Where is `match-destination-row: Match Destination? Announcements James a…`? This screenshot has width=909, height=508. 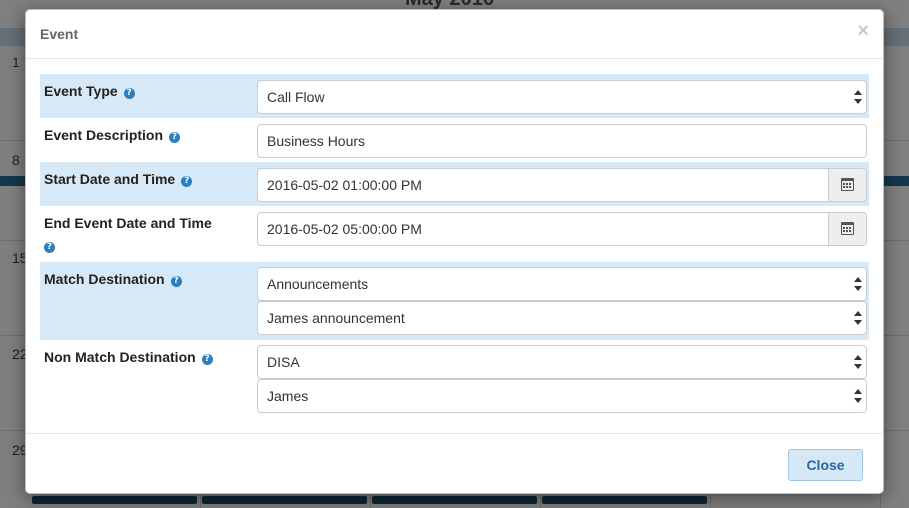 match-destination-row: Match Destination? Announcements James a… is located at coordinates (454, 301).